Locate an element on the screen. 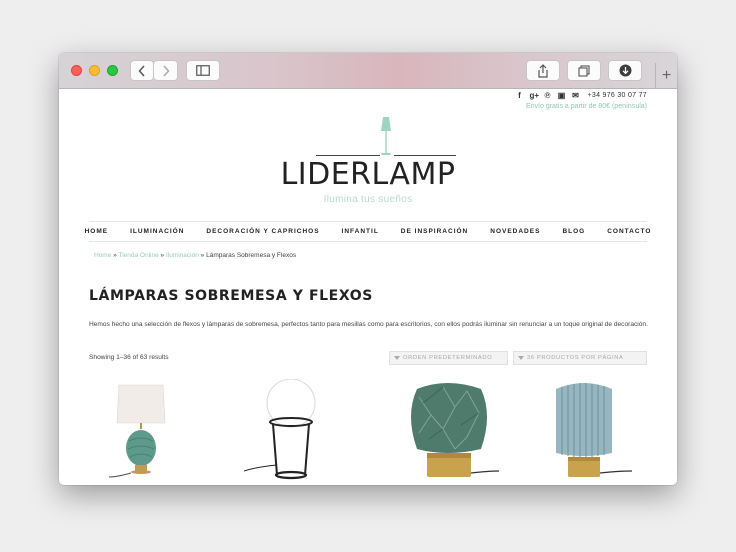 This screenshot has height=552, width=736. phone-number: +34 976 30 07 77 is located at coordinates (618, 95).